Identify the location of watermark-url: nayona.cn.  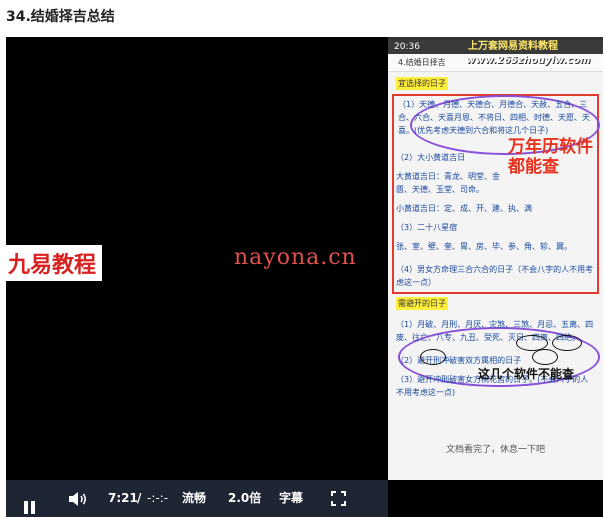
(295, 257).